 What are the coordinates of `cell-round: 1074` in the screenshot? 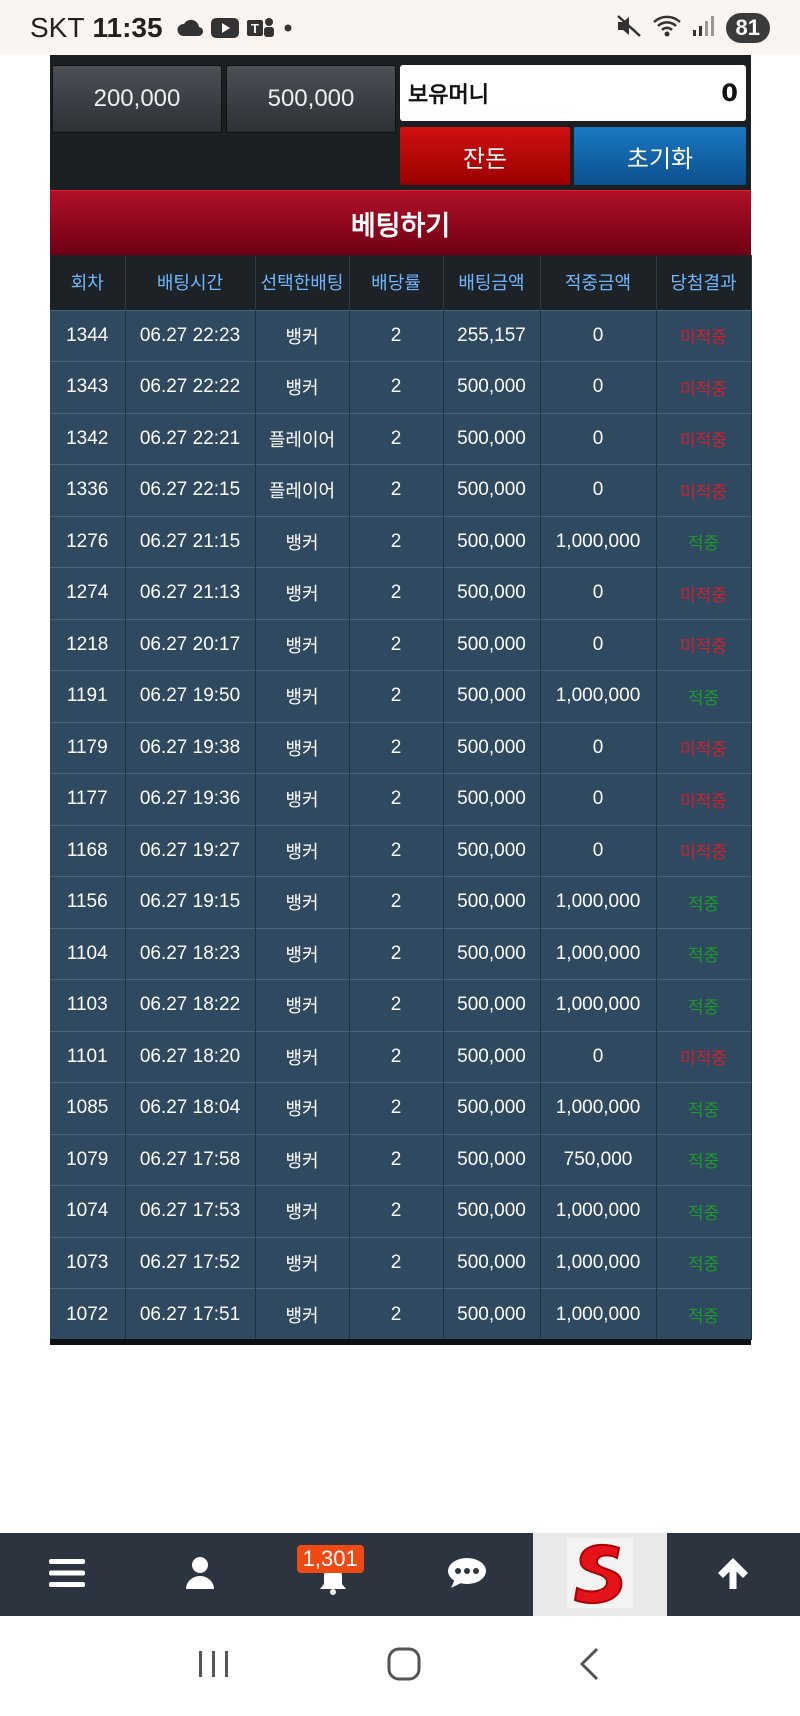 It's located at (88, 1211).